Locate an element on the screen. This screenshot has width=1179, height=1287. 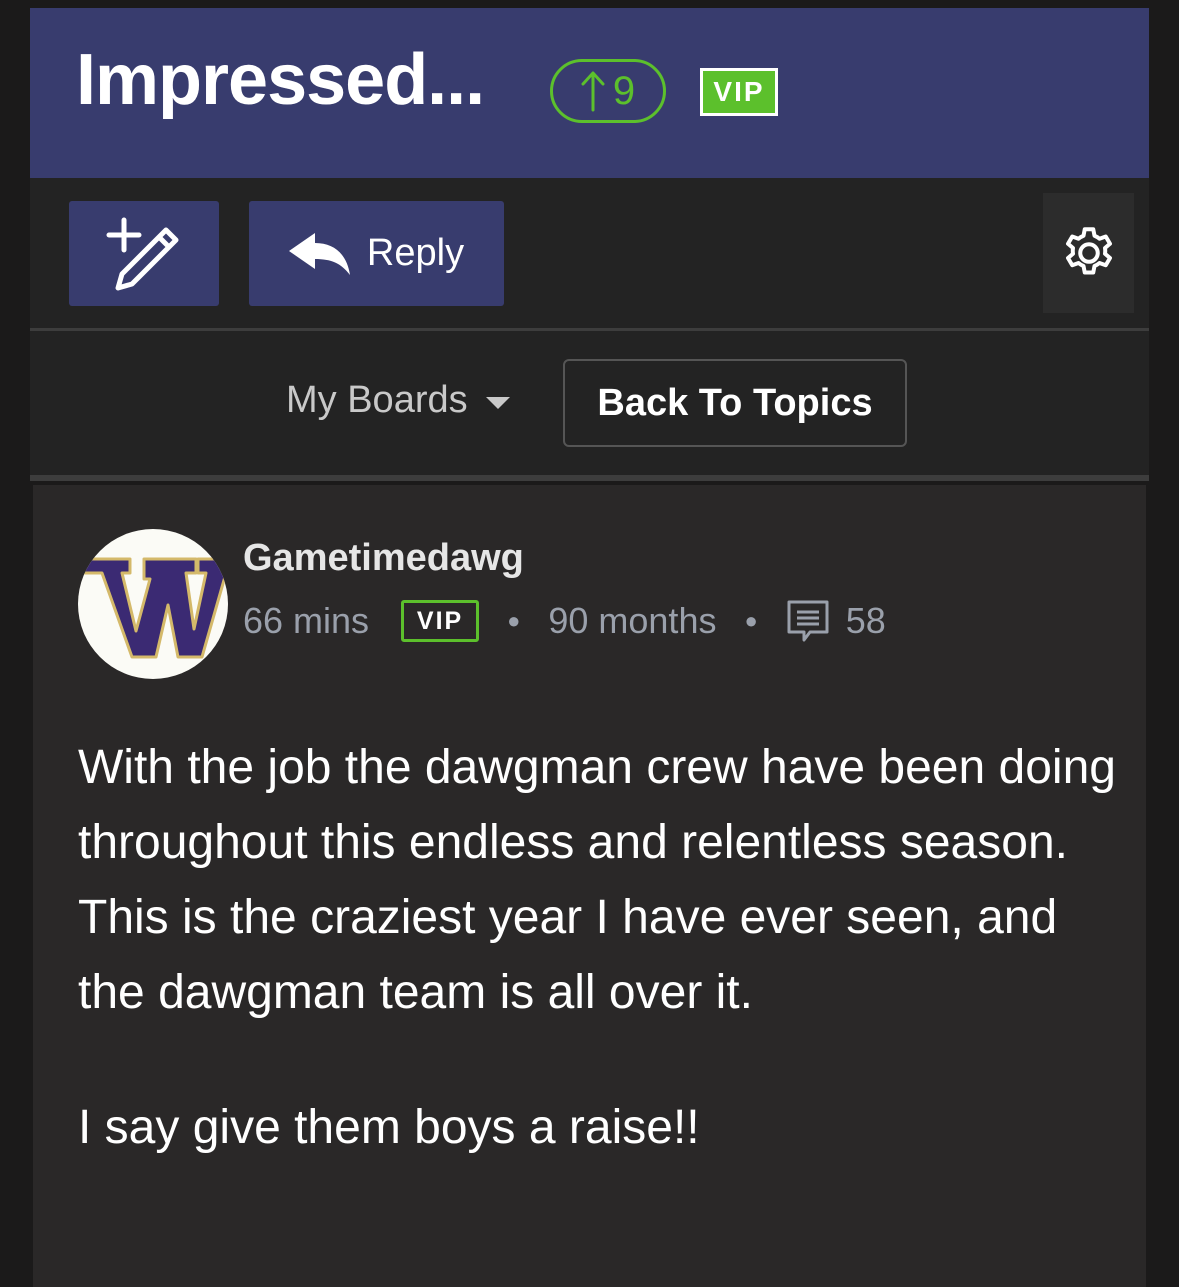
new-post-button is located at coordinates (144, 253).